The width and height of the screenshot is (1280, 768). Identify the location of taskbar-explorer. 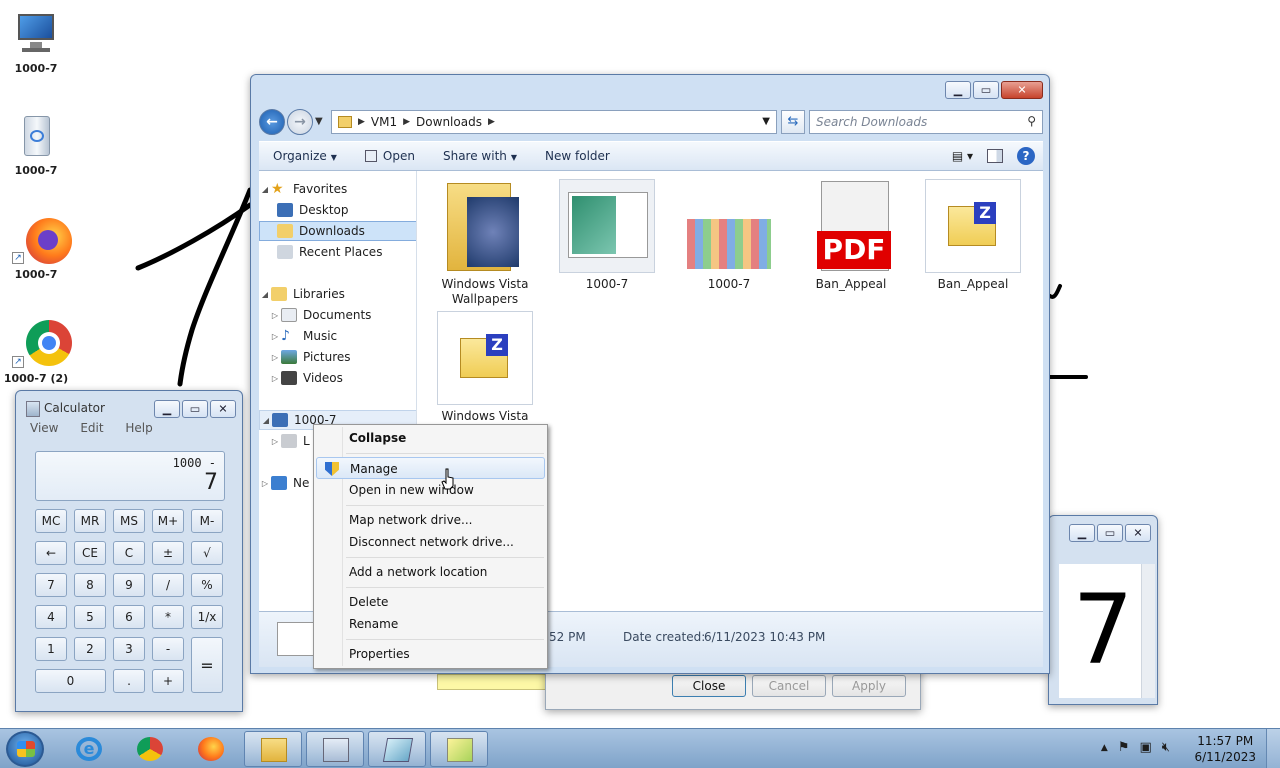
(273, 749).